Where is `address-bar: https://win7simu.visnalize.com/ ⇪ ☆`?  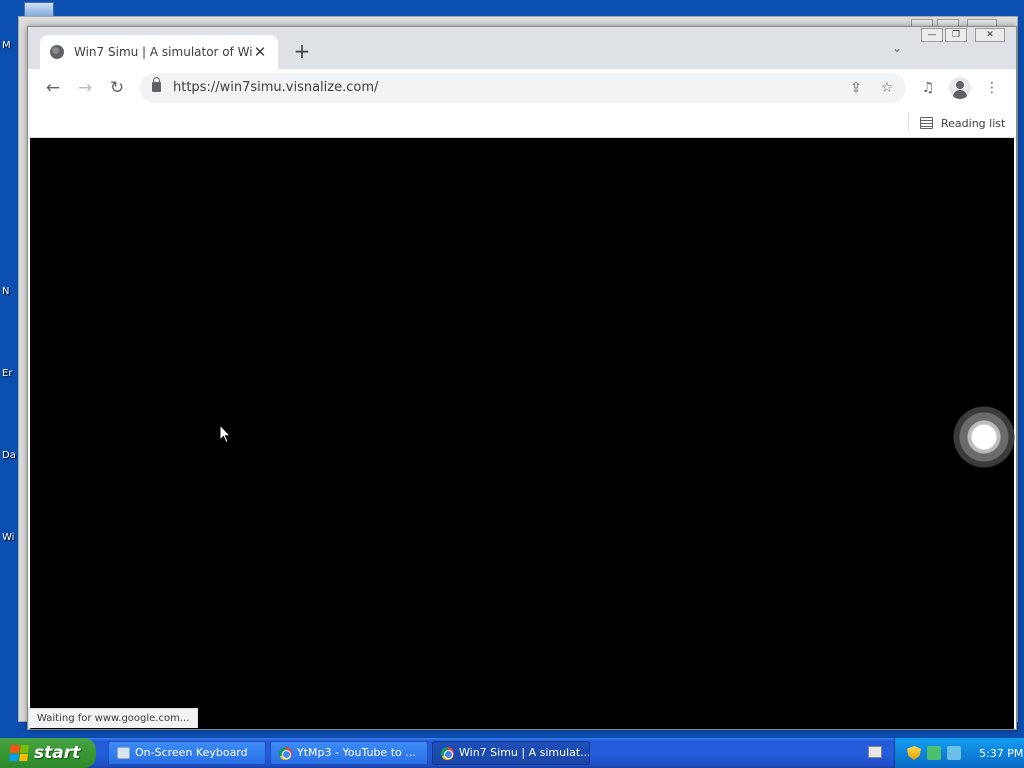 address-bar: https://win7simu.visnalize.com/ ⇪ ☆ is located at coordinates (523, 88).